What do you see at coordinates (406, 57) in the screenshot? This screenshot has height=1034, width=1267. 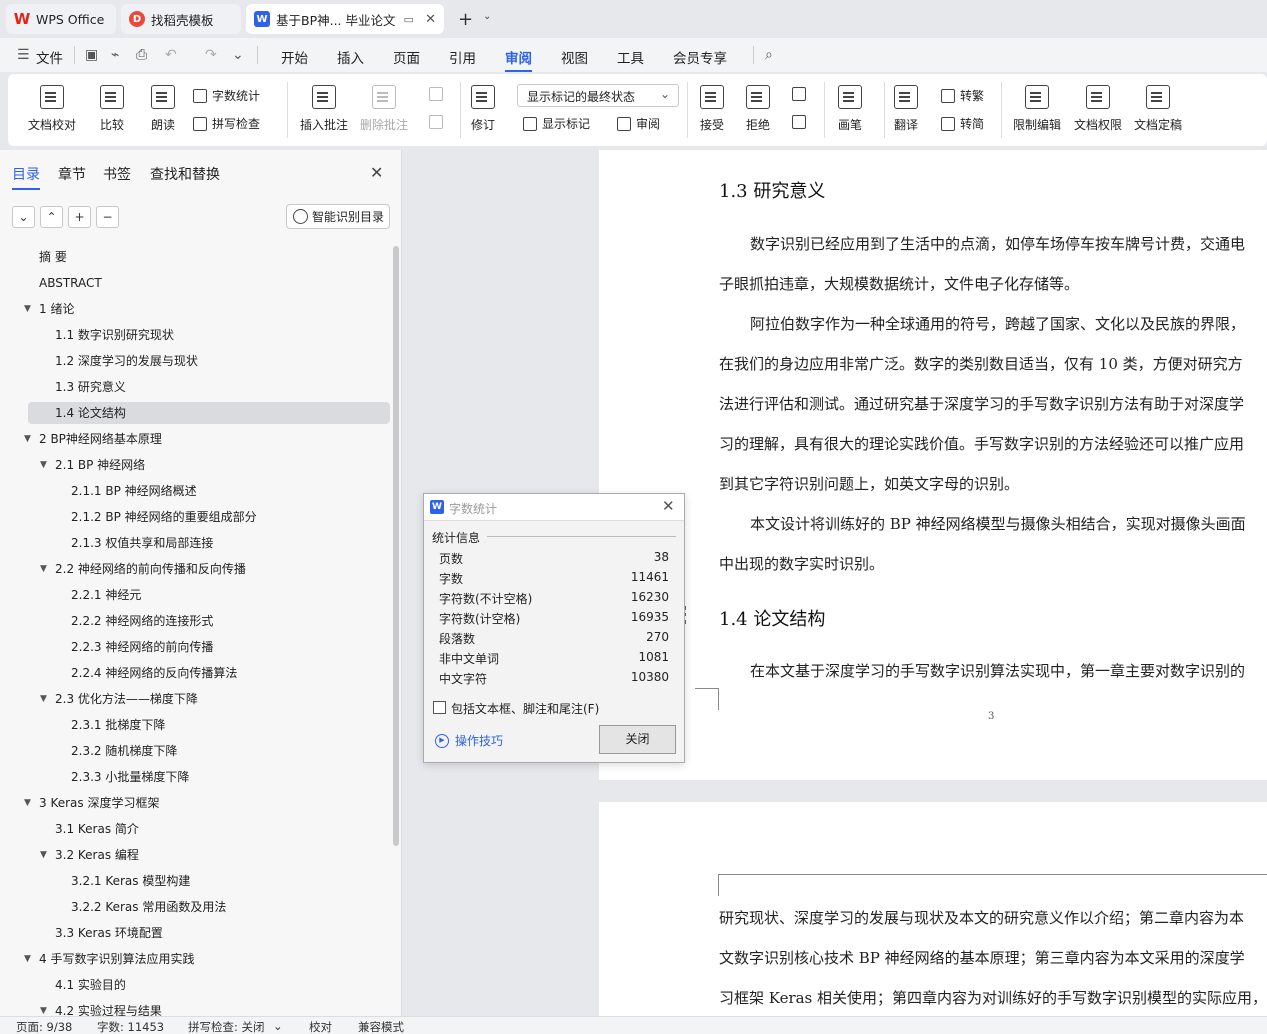 I see `menu-page: 页面` at bounding box center [406, 57].